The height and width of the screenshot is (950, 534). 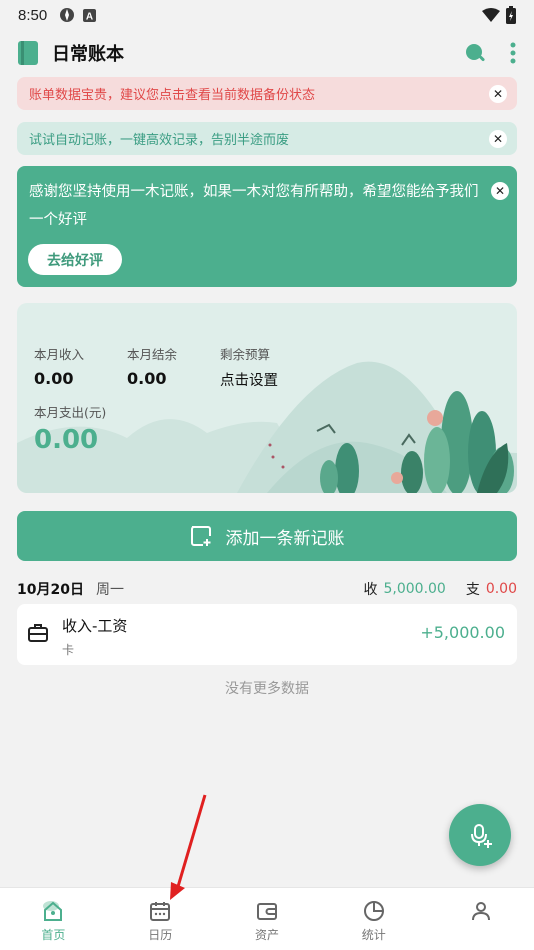 I want to click on microphone-add-icon, so click(x=481, y=836).